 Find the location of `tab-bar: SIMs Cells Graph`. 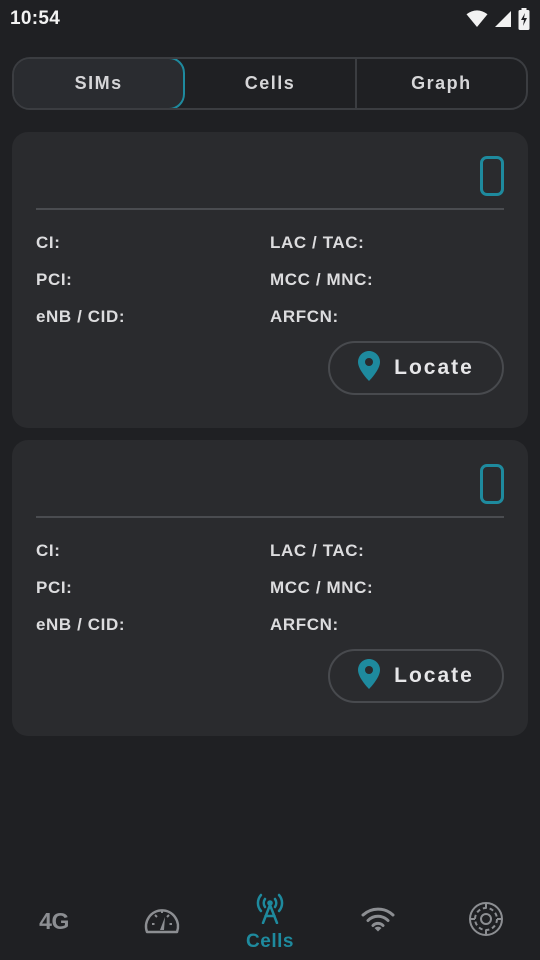

tab-bar: SIMs Cells Graph is located at coordinates (270, 83).